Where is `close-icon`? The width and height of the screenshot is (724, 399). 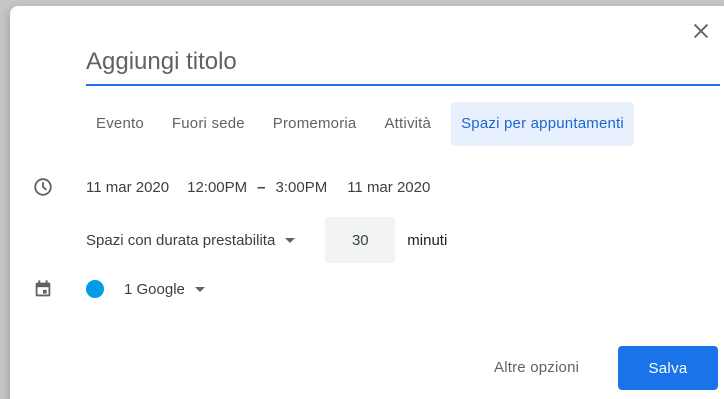
close-icon is located at coordinates (701, 31).